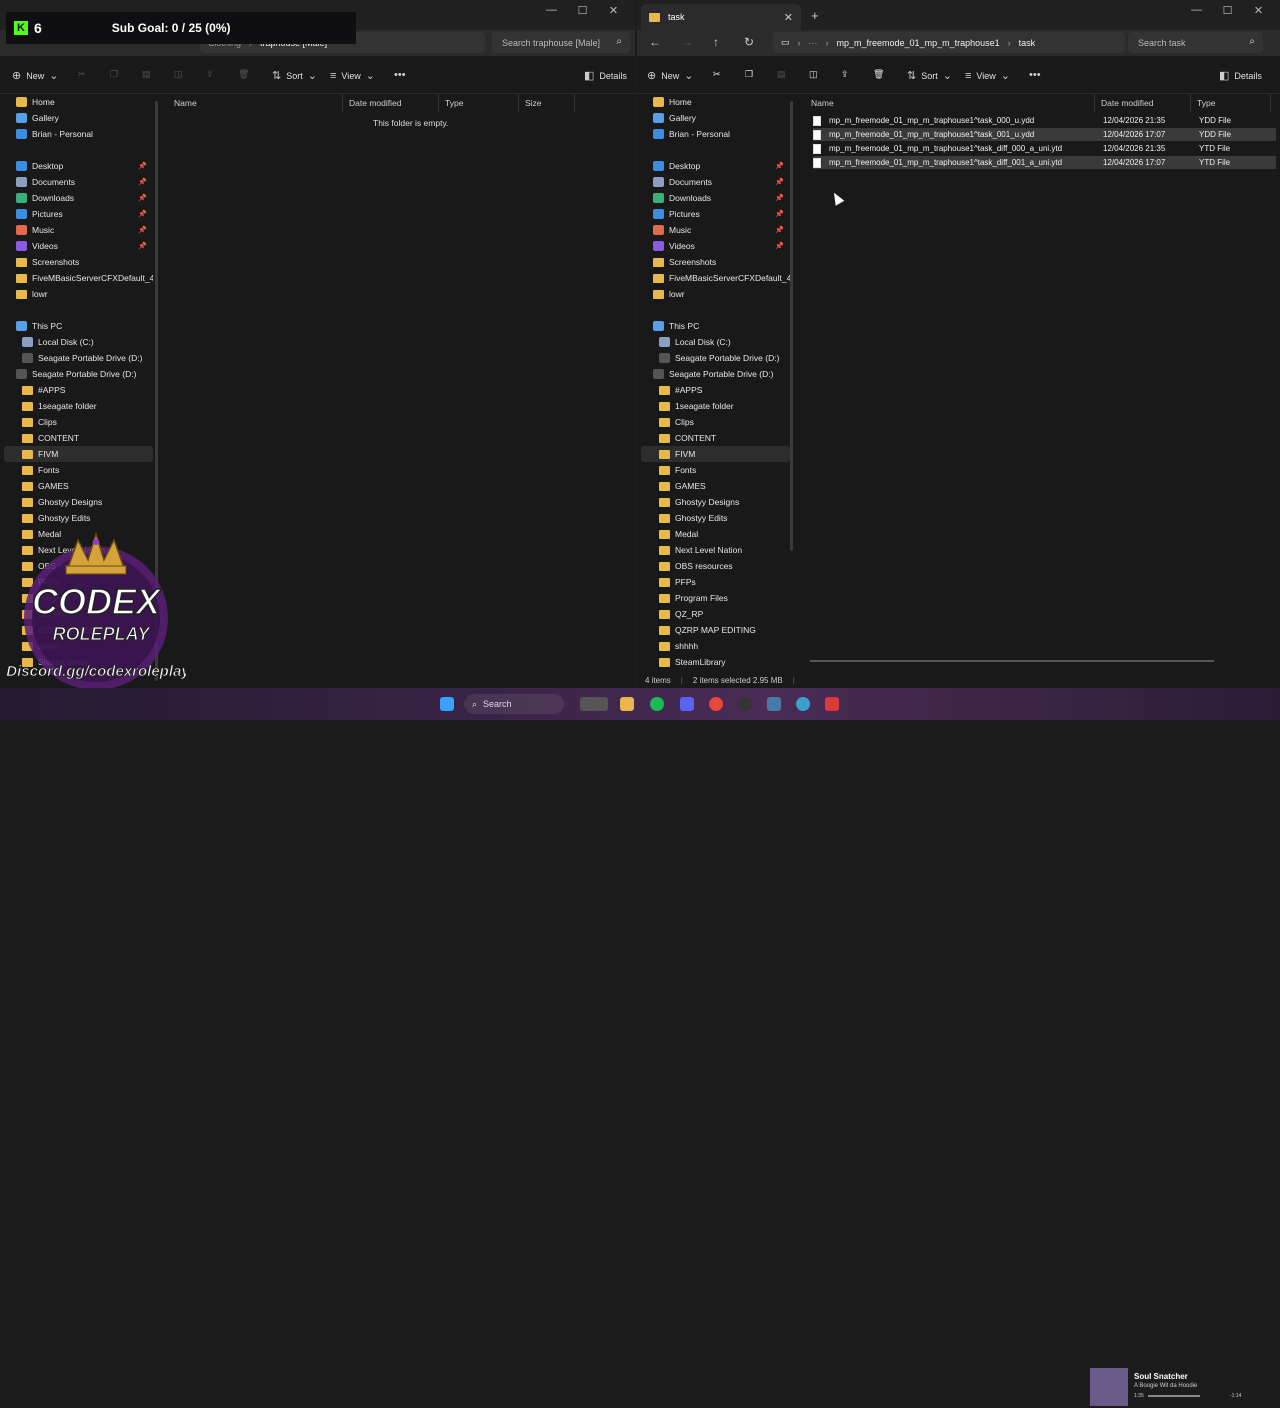 This screenshot has height=1408, width=1280. Describe the element at coordinates (813, 43) in the screenshot. I see `ellipsis-icon: ···` at that location.